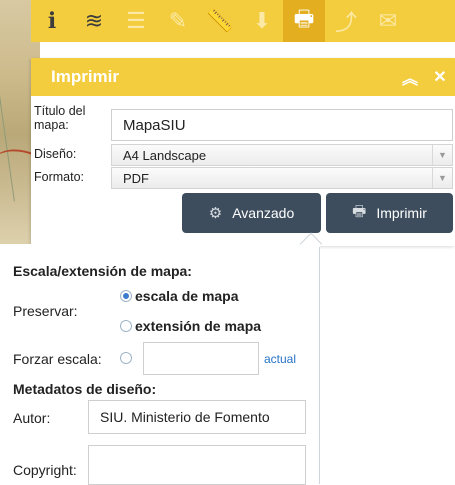  What do you see at coordinates (346, 21) in the screenshot?
I see `share-icon: ⤴` at bounding box center [346, 21].